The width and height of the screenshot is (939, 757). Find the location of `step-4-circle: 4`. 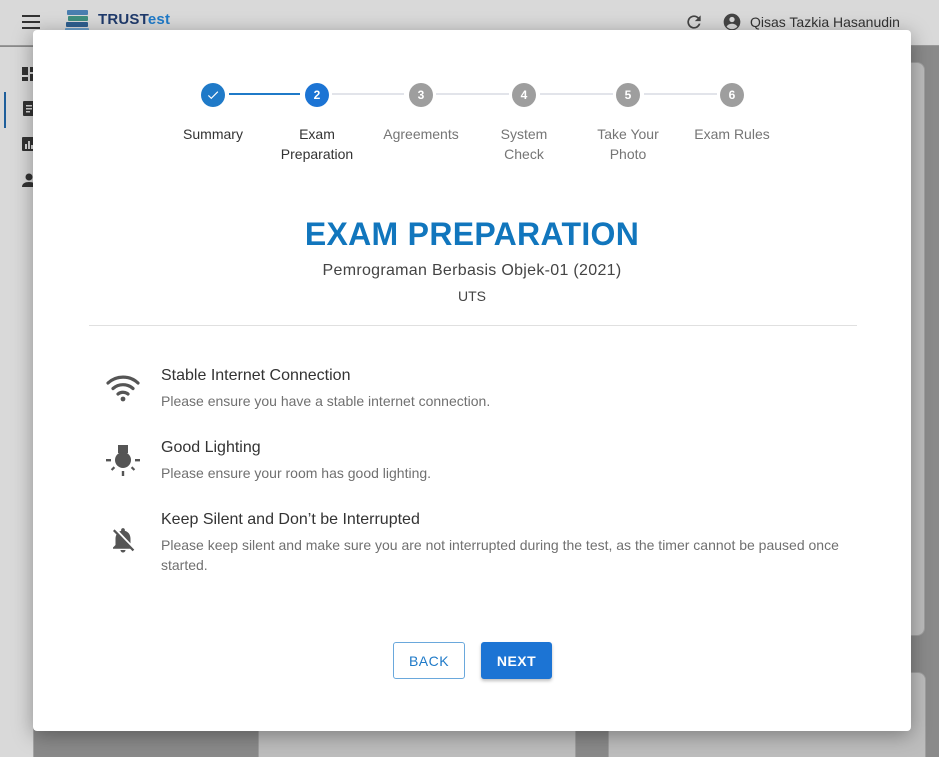

step-4-circle: 4 is located at coordinates (524, 95).